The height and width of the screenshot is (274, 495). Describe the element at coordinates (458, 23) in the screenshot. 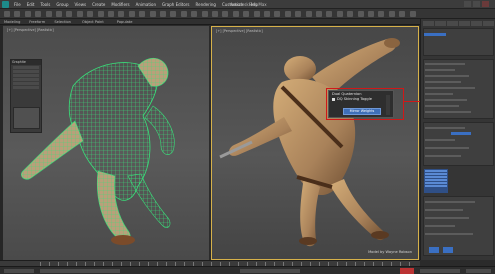

I see `command-panel-tabs` at that location.